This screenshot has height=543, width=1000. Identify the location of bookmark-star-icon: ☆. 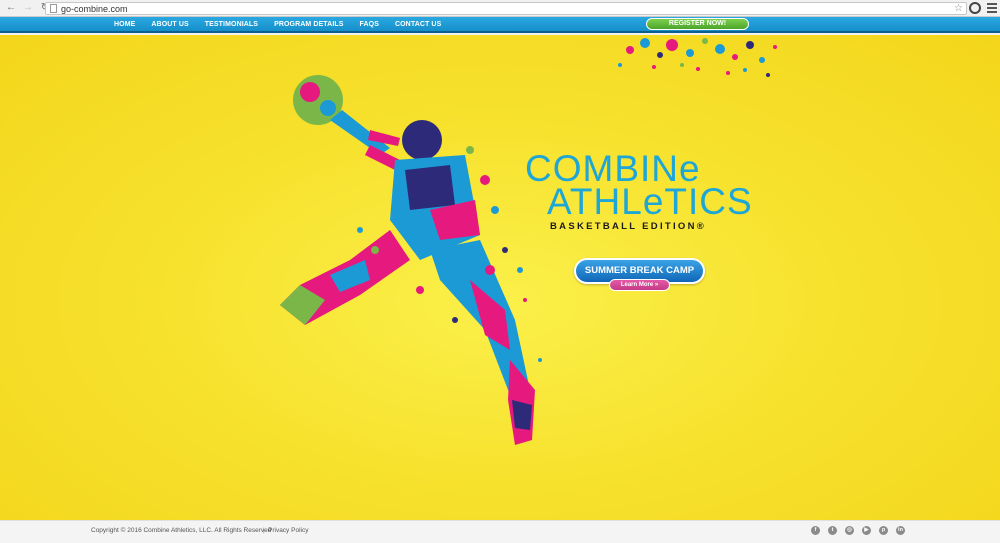
(958, 8).